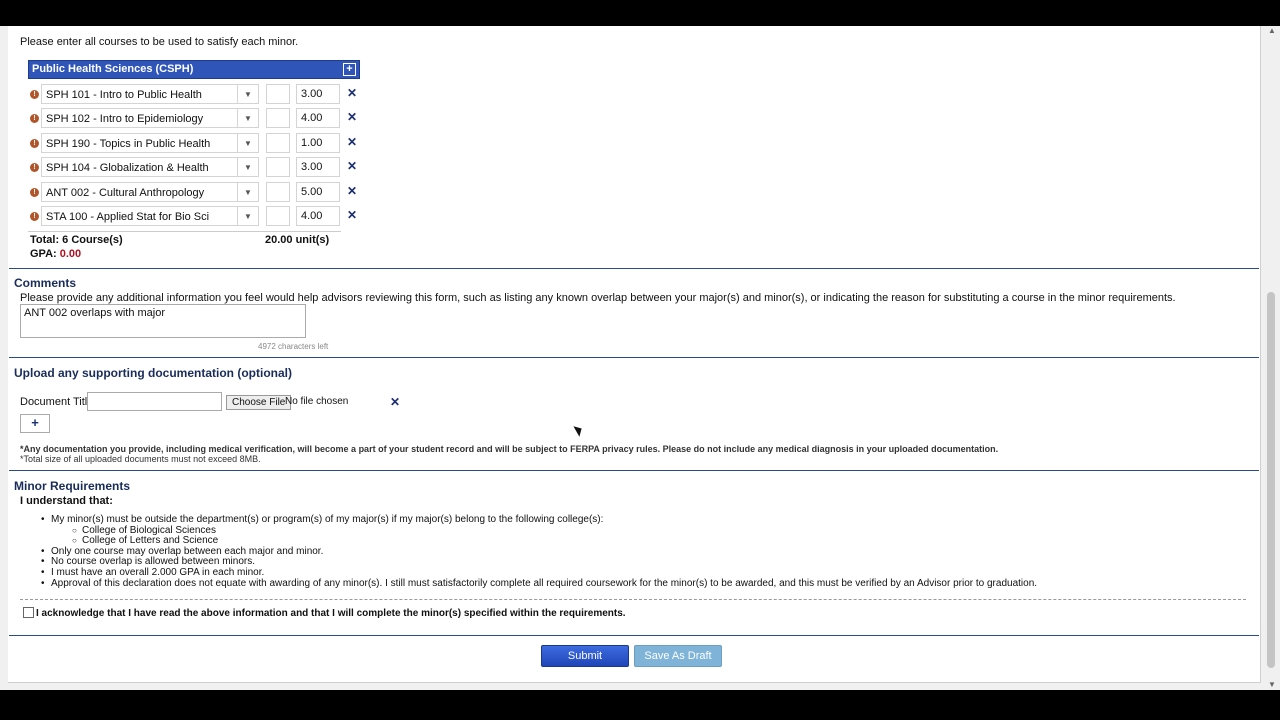  I want to click on add-document-button: +, so click(35, 423).